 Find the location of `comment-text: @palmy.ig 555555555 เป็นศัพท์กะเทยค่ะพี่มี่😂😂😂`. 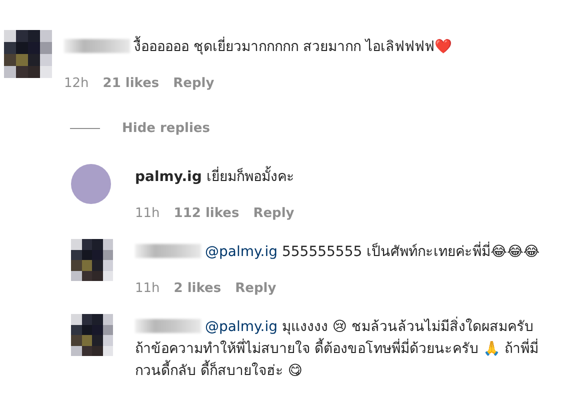

comment-text: @palmy.ig 555555555 เป็นศัพท์กะเทยค่ะพี่มี่😂😂😂 is located at coordinates (339, 251).